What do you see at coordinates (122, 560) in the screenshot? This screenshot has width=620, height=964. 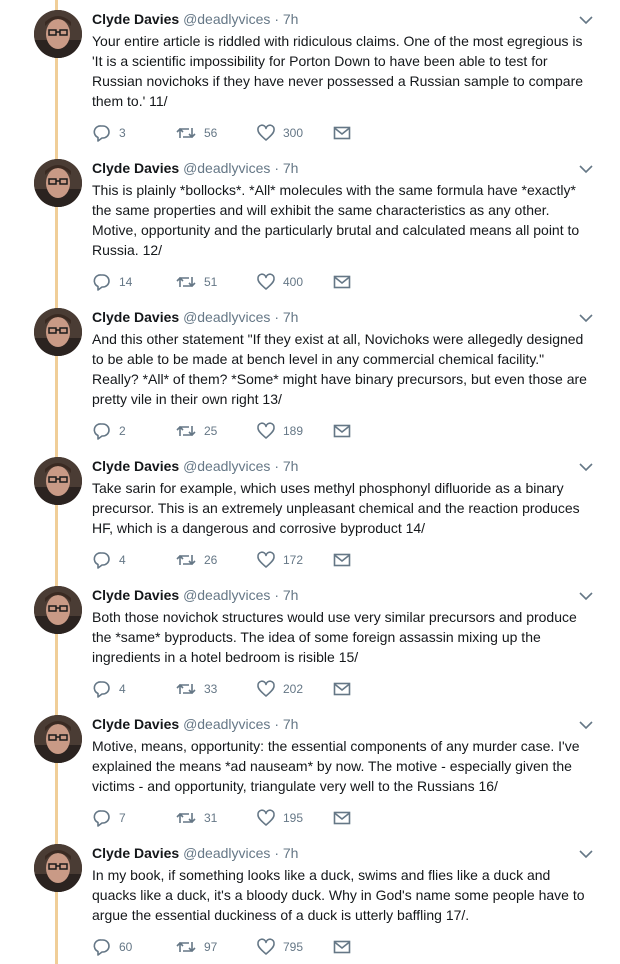 I see `reply-count: 4` at bounding box center [122, 560].